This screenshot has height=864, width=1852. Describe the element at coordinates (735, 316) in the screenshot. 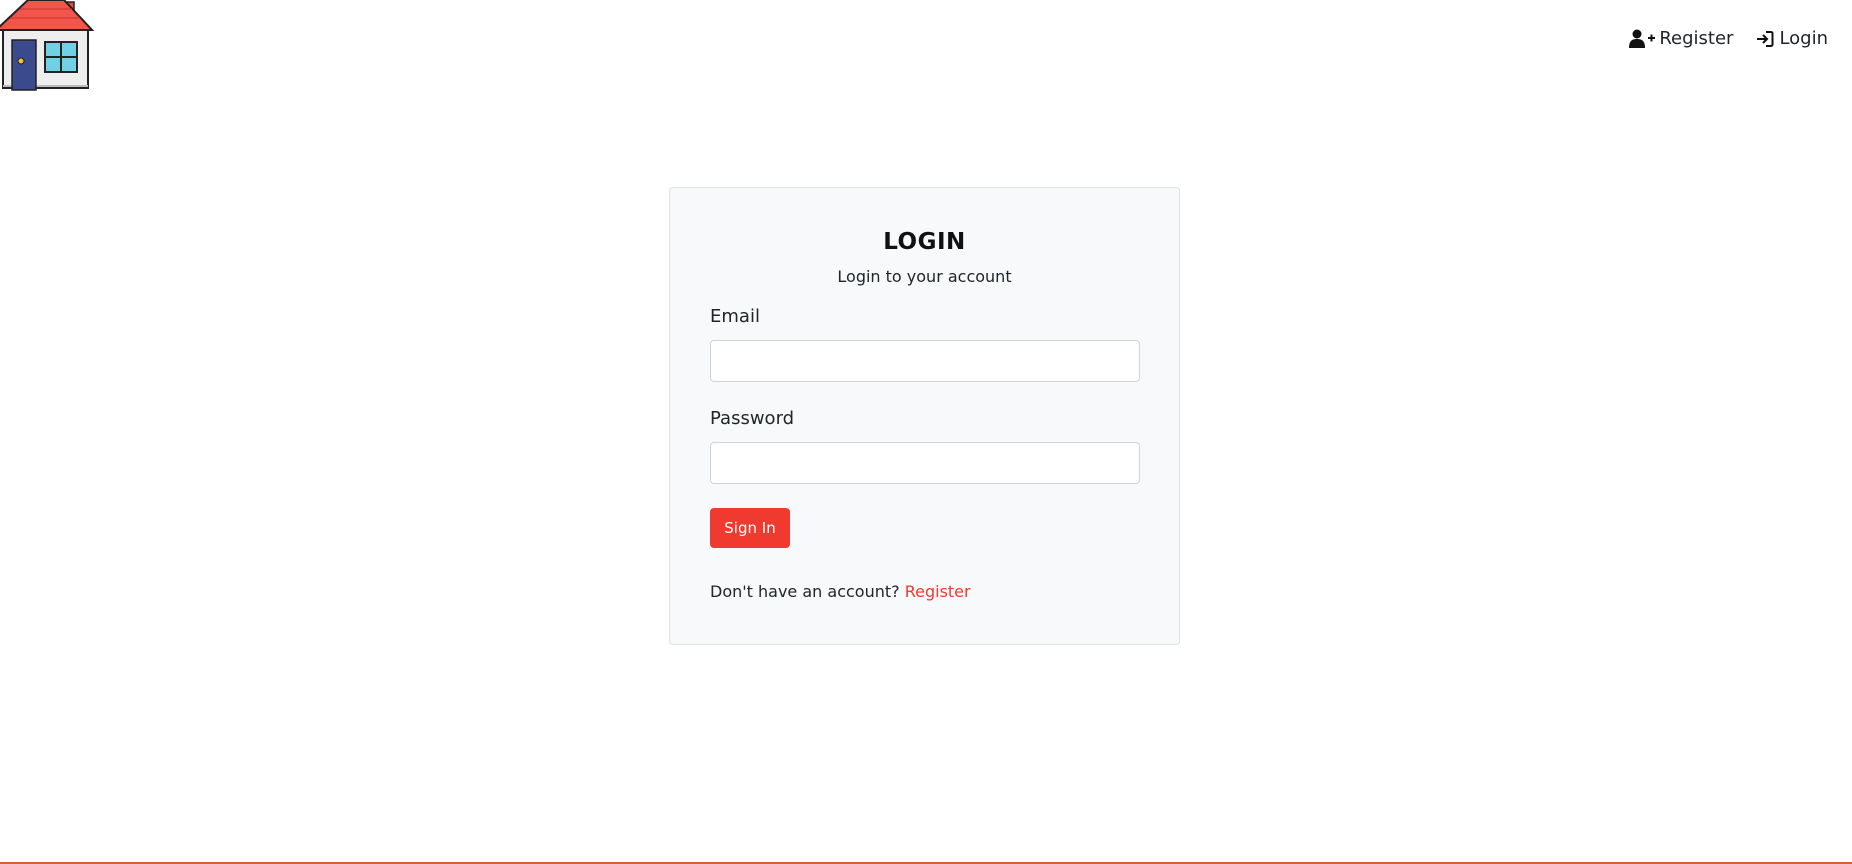

I see `email-label: Email` at that location.